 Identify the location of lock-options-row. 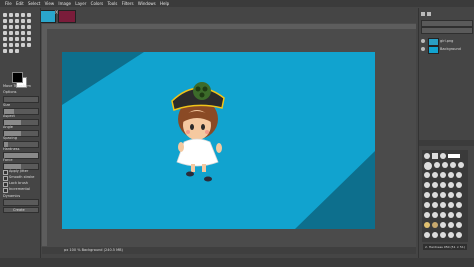
(447, 30).